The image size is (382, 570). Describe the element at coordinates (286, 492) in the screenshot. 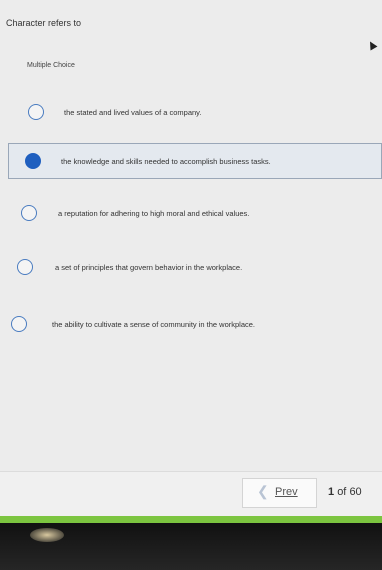

I see `prev-button-label: Prev` at that location.